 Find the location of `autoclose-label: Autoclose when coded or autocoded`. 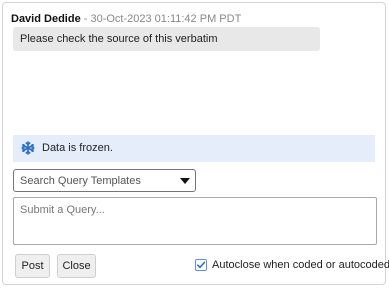

autoclose-label: Autoclose when coded or autocoded is located at coordinates (300, 265).